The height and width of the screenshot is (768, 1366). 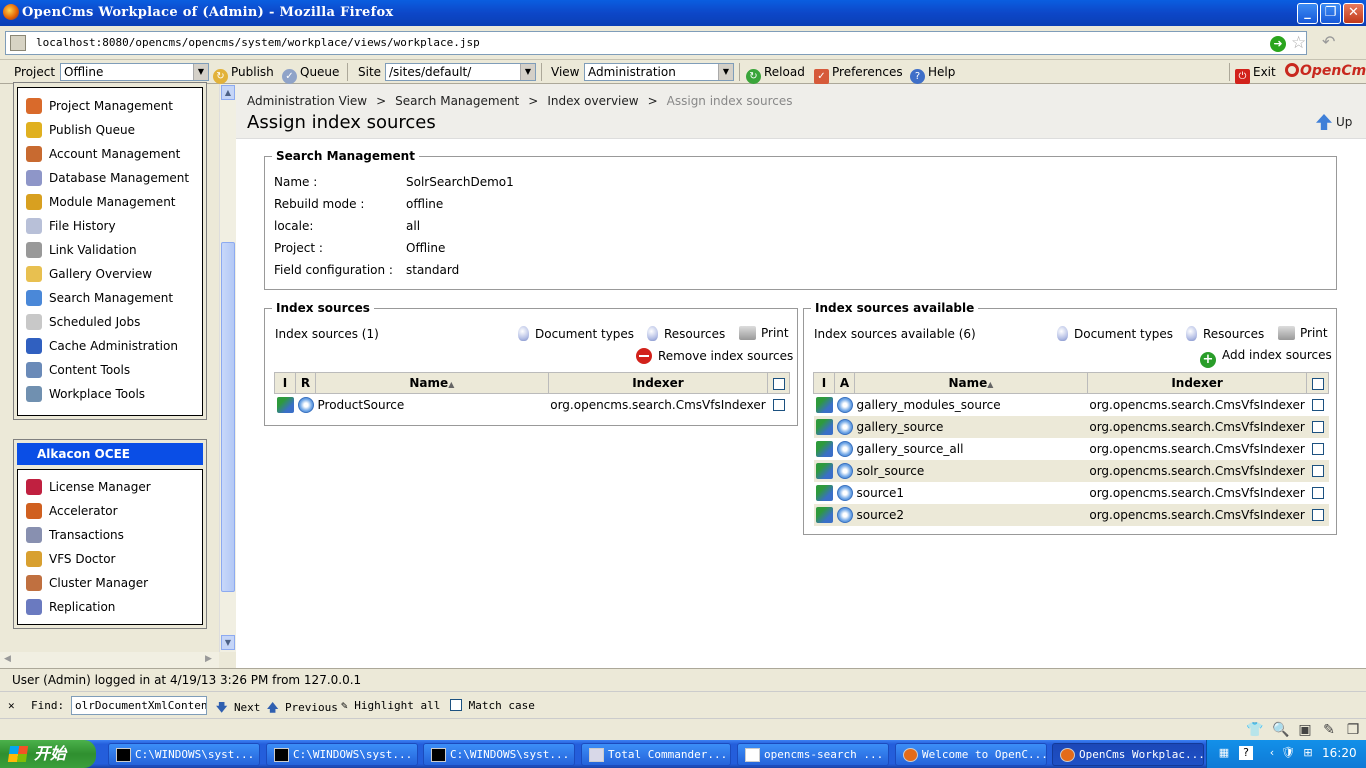 I want to click on reload-button: ↻ Reload, so click(x=775, y=74).